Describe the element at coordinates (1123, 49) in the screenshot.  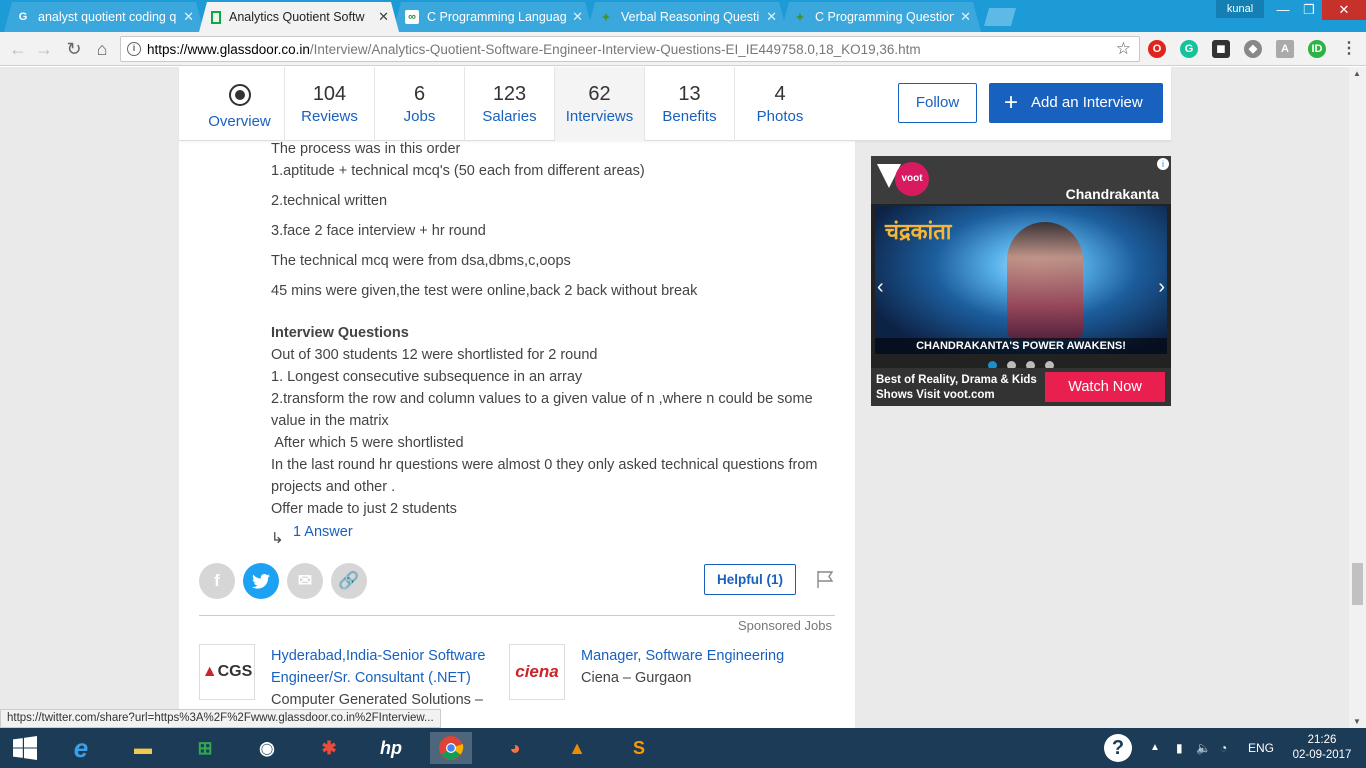
I see `bookmark-star-icon: ☆` at that location.